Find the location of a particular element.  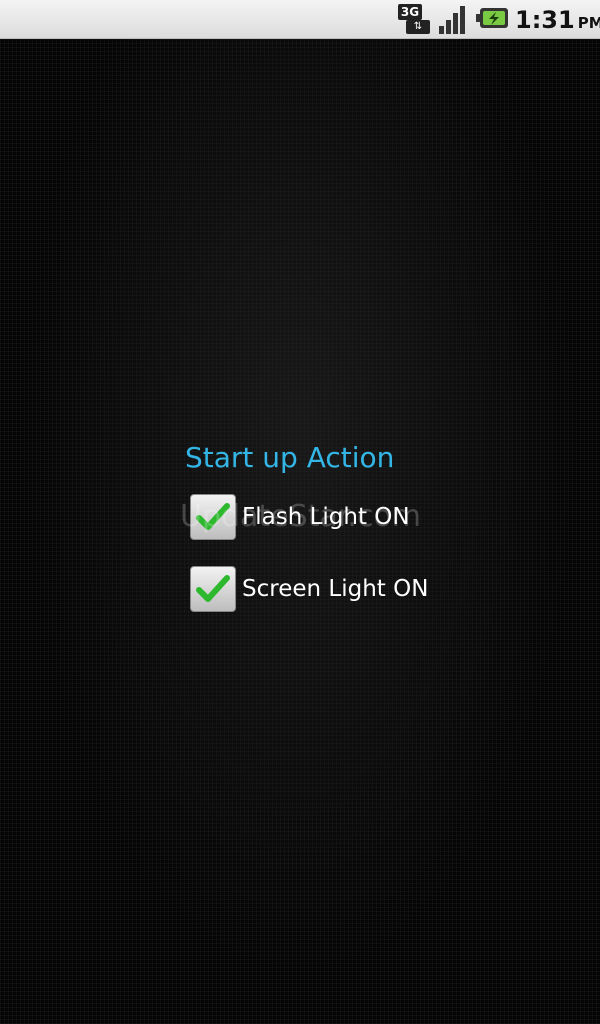

option-screen-light: Screen Light ON is located at coordinates (350, 590).